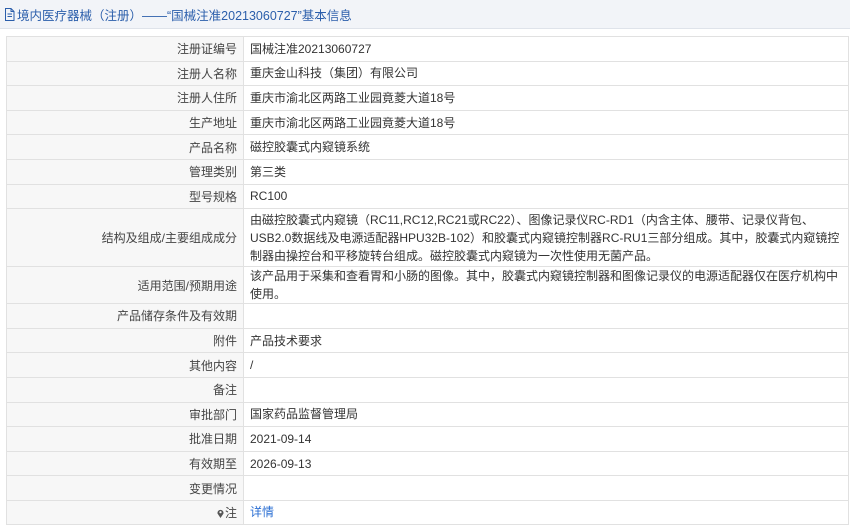 The height and width of the screenshot is (525, 850). Describe the element at coordinates (125, 147) in the screenshot. I see `field-label: 产品名称` at that location.